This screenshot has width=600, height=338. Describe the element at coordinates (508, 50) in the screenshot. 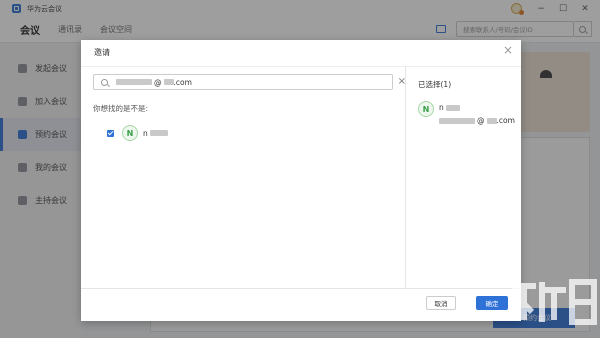

I see `dialog-close-icon: ×` at that location.